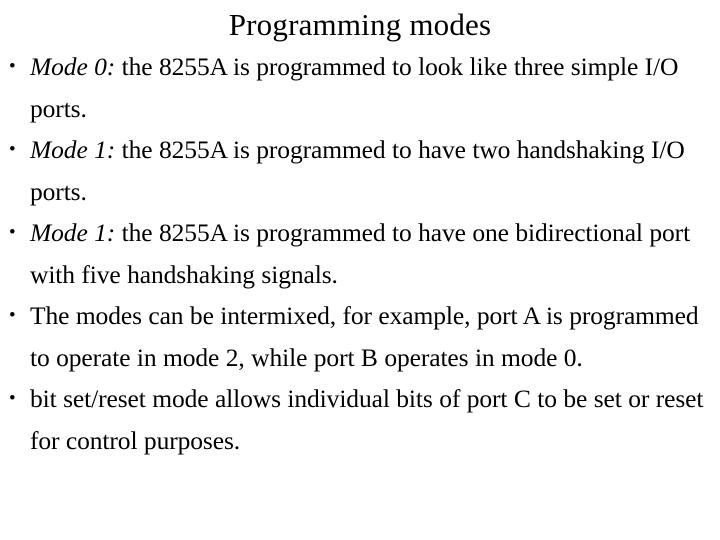 The width and height of the screenshot is (720, 540). Describe the element at coordinates (73, 66) in the screenshot. I see `bullet-emphasis: Mode 0:` at that location.